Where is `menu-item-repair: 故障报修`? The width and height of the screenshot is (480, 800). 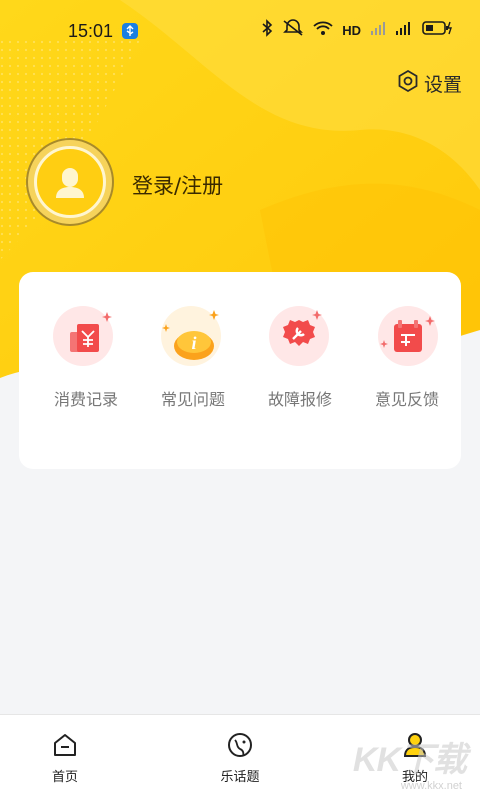
menu-item-repair: 故障报修 is located at coordinates (300, 355).